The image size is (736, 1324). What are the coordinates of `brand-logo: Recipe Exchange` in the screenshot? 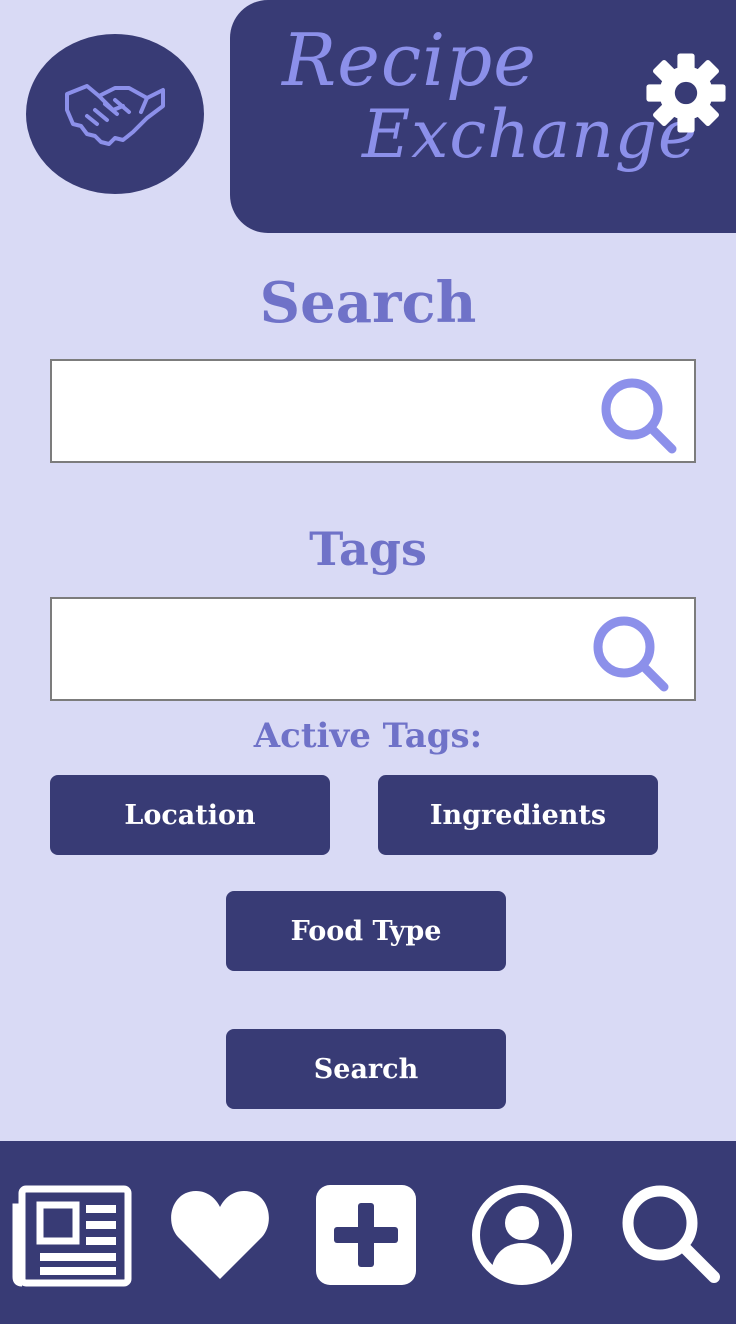 It's located at (463, 116).